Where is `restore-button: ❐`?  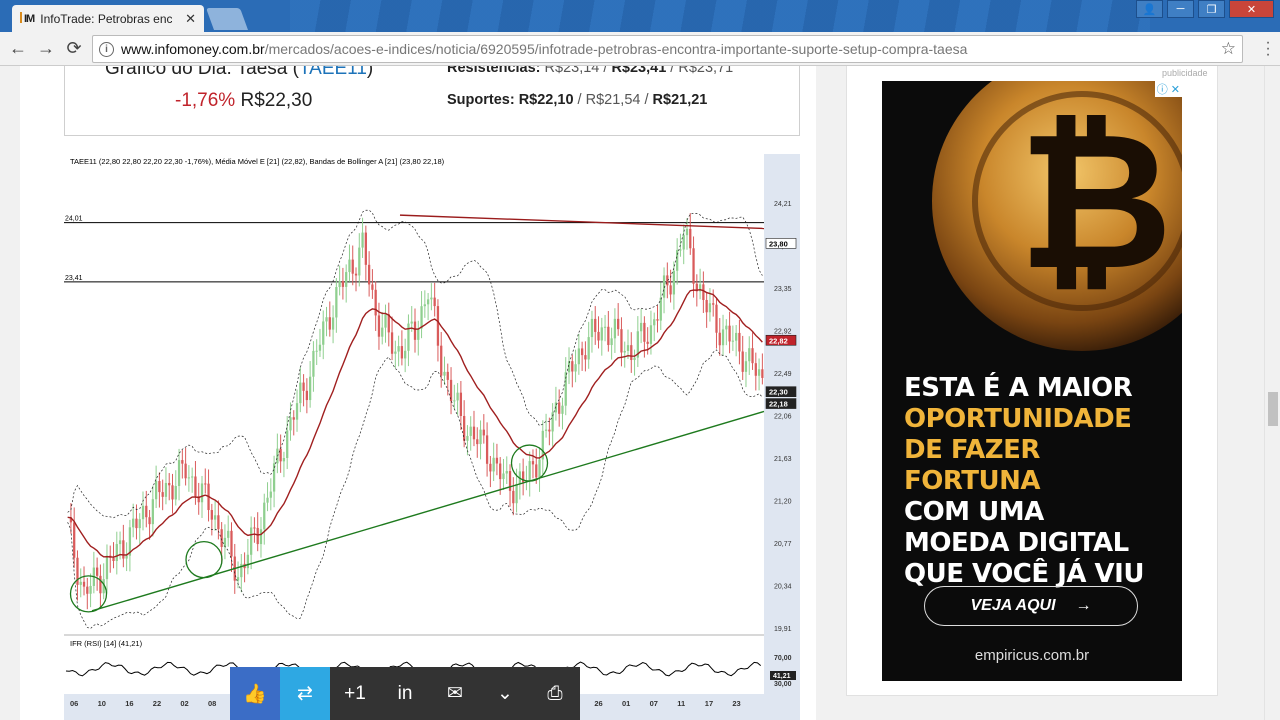 restore-button: ❐ is located at coordinates (1211, 9).